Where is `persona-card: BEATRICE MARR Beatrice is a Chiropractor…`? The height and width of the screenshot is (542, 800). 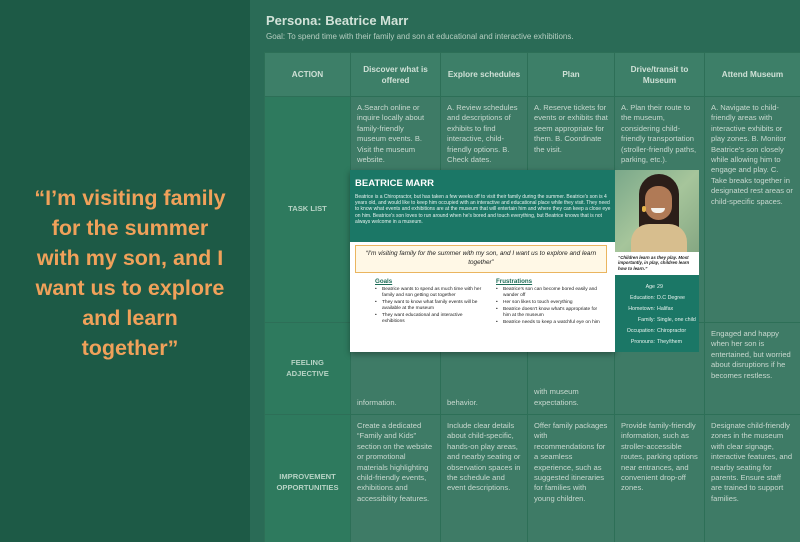
persona-card: BEATRICE MARR Beatrice is a Chiropractor… is located at coordinates (482, 261).